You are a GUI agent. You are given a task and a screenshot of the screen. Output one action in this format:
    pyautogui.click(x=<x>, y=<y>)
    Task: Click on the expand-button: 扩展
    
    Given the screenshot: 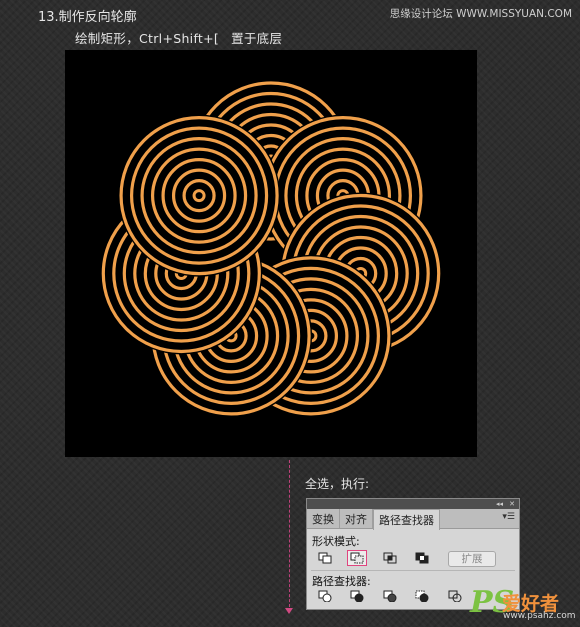 What is the action you would take?
    pyautogui.click(x=472, y=559)
    